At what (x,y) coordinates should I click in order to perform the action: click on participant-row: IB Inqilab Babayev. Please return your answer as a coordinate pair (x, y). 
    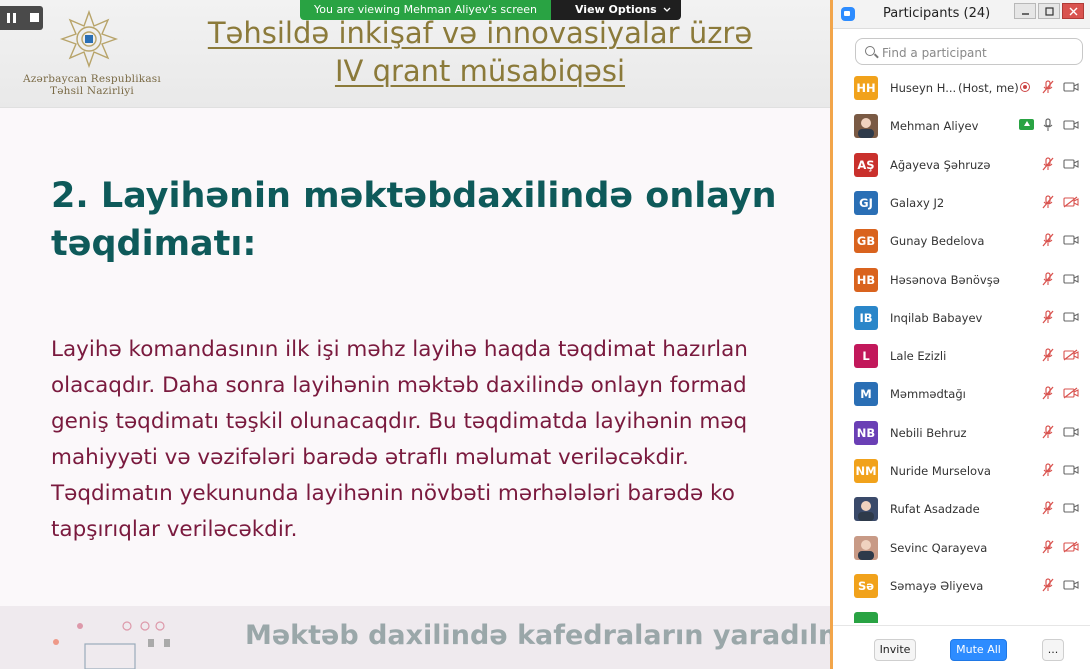
    Looking at the image, I should click on (961, 317).